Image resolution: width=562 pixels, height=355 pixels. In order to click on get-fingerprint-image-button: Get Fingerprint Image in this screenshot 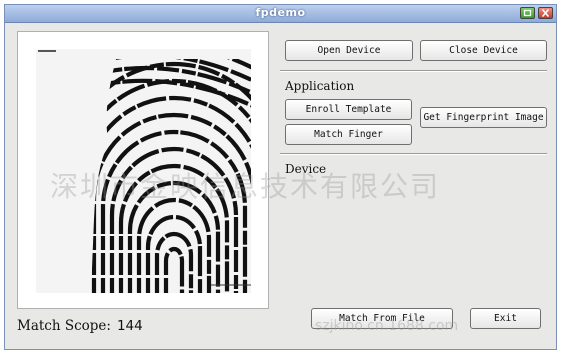, I will do `click(483, 117)`.